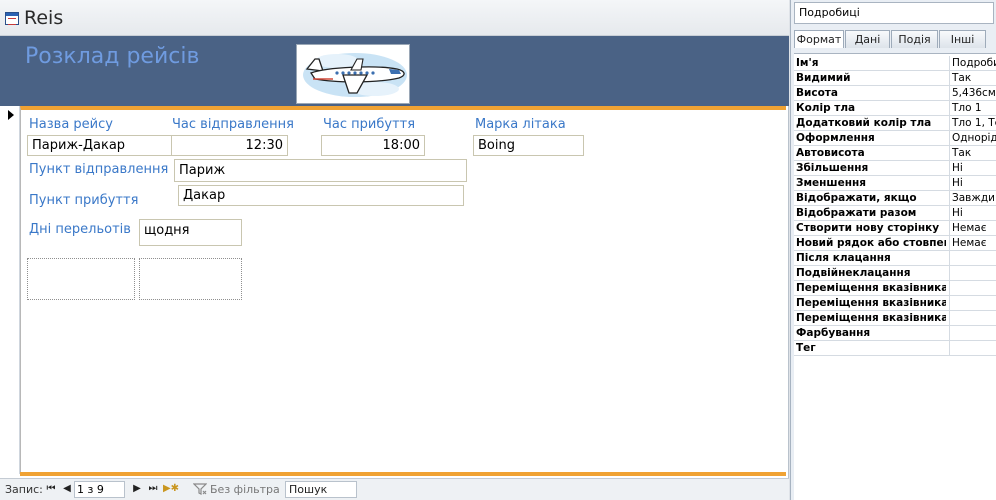 The height and width of the screenshot is (500, 996). Describe the element at coordinates (830, 153) in the screenshot. I see `property-name: Автовисота` at that location.